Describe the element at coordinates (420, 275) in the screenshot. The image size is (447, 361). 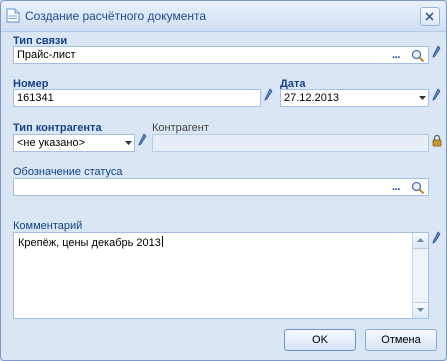
I see `comment-scrollbar` at that location.